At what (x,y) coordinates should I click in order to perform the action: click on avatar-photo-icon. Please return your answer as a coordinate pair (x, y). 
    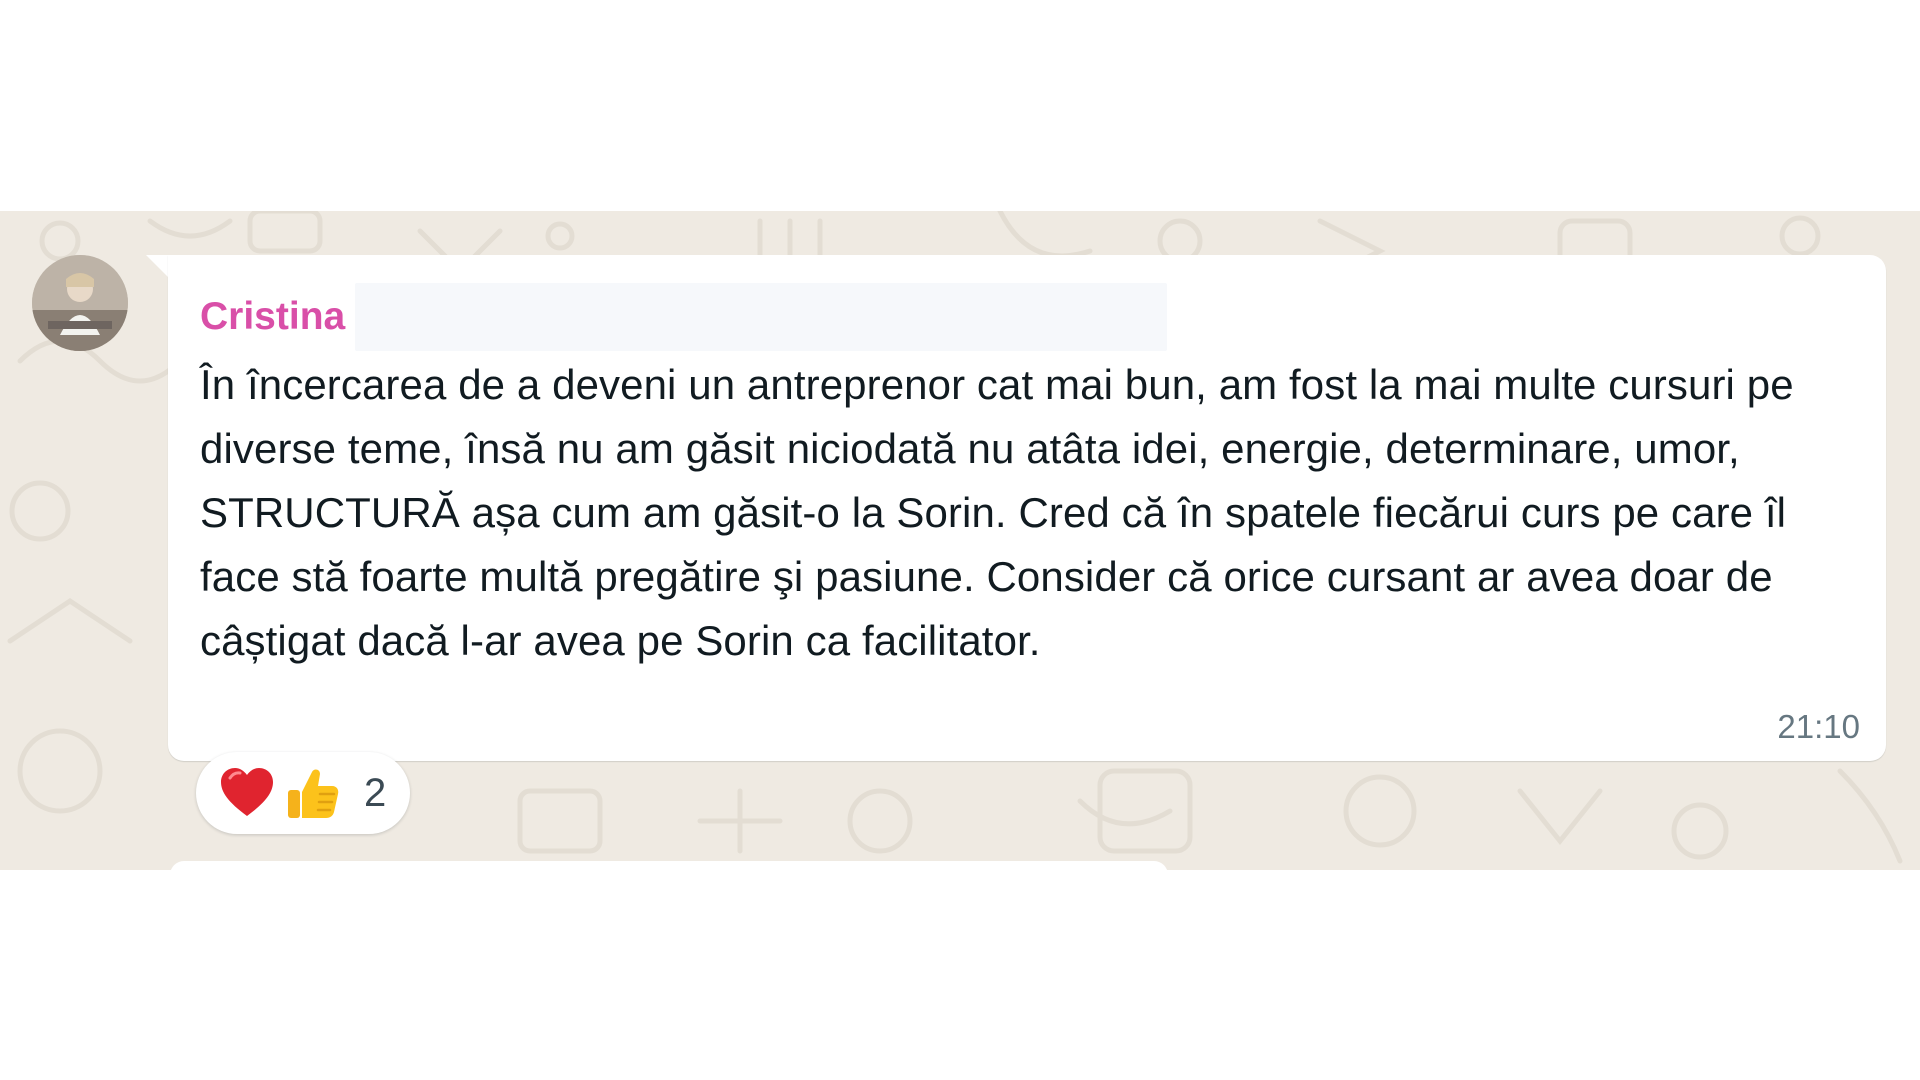
    Looking at the image, I should click on (80, 303).